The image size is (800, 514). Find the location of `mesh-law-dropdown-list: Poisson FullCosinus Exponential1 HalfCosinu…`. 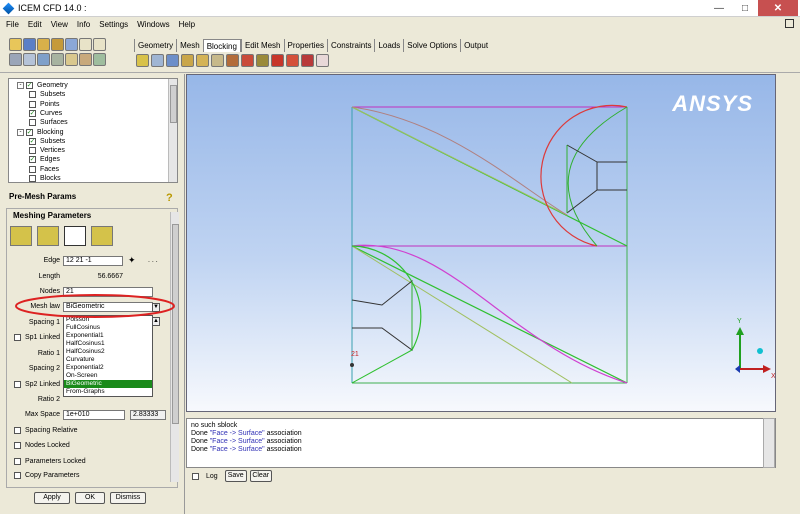

mesh-law-dropdown-list: Poisson FullCosinus Exponential1 HalfCosinu… is located at coordinates (108, 356).